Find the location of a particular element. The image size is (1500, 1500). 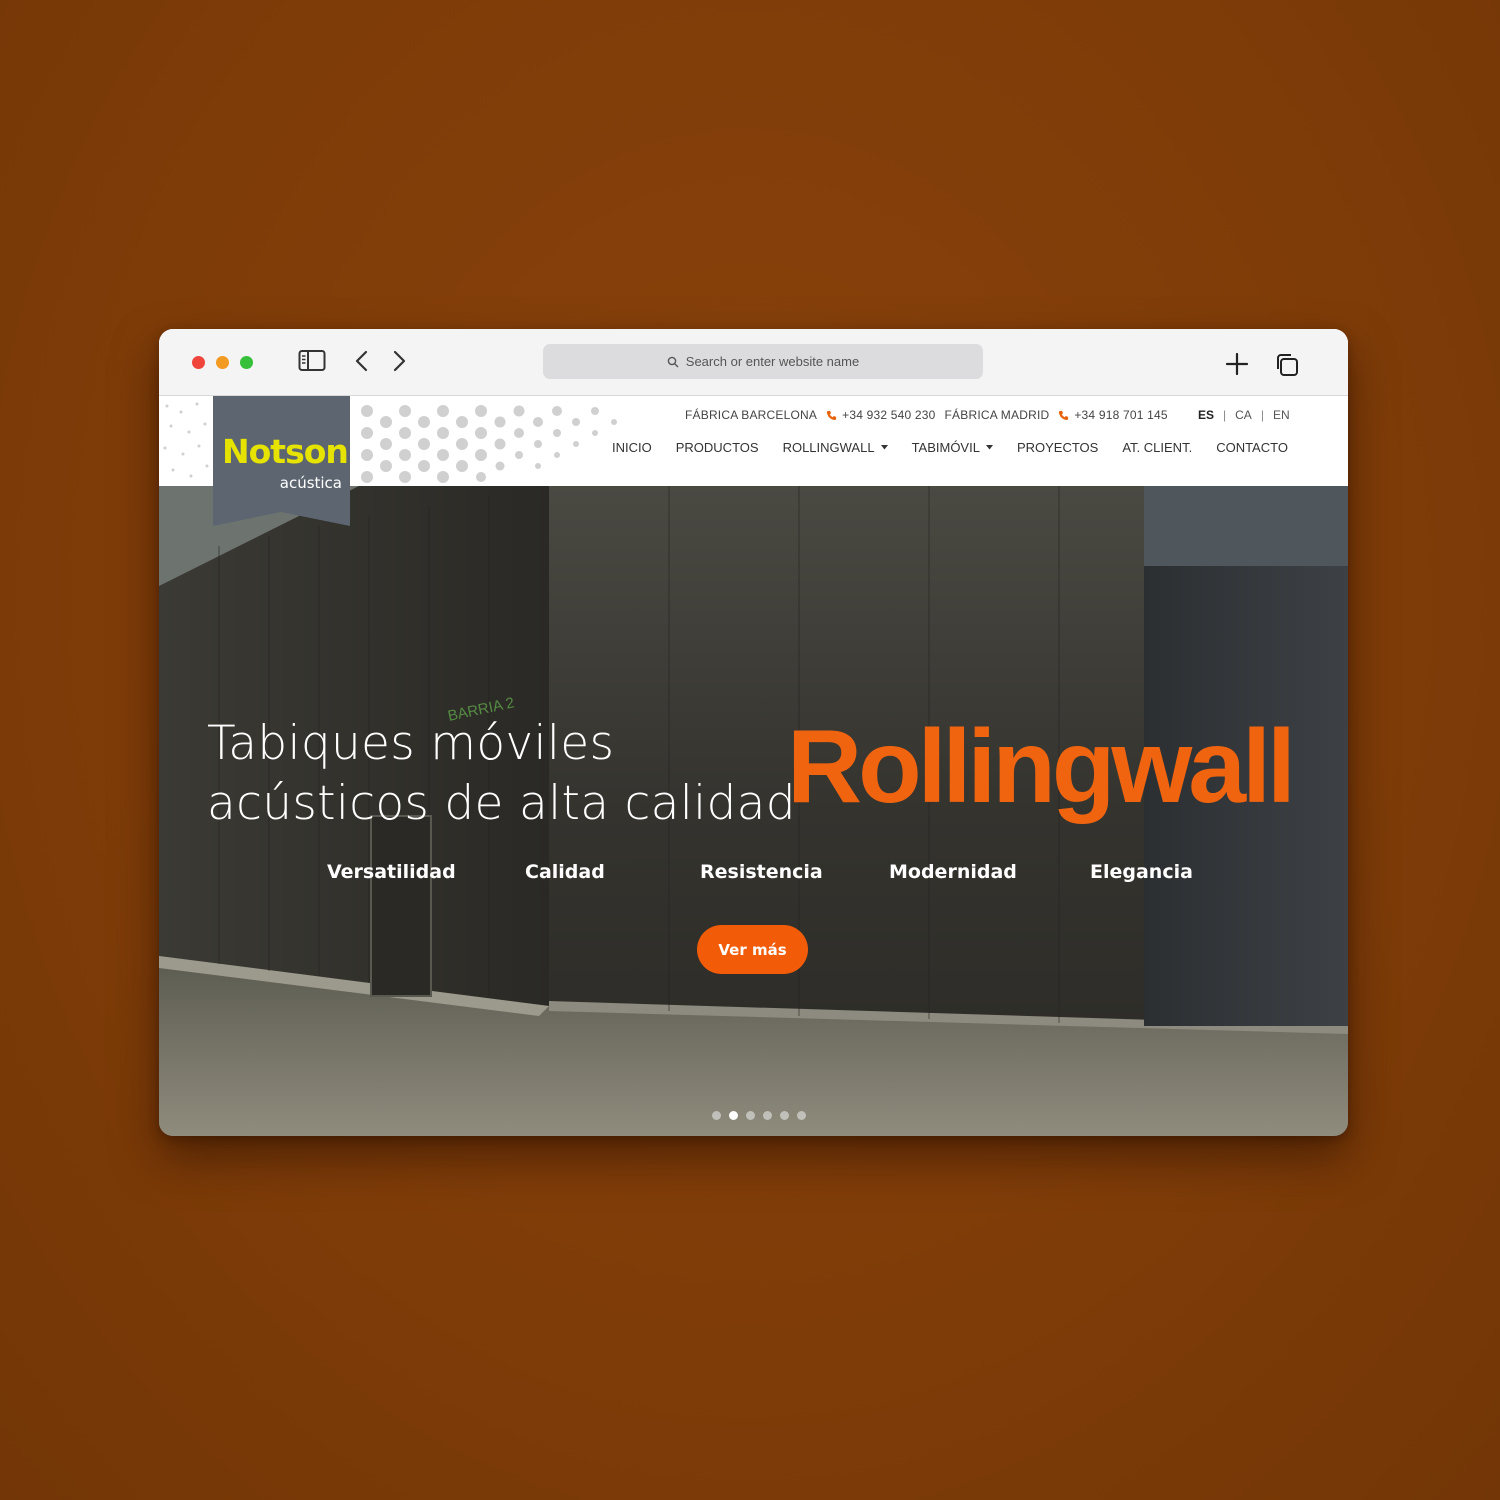

hero-headline-line2: acústicos de alta calidad is located at coordinates (501, 803).